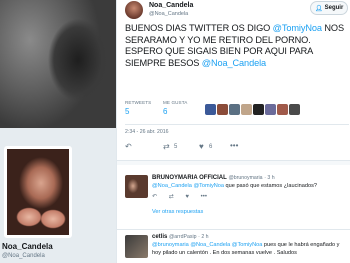 The height and width of the screenshot is (263, 350). I want to click on reply-header: BRUNOYMARIA OFFICIAL @brunoymaria · 3 h, so click(213, 178).